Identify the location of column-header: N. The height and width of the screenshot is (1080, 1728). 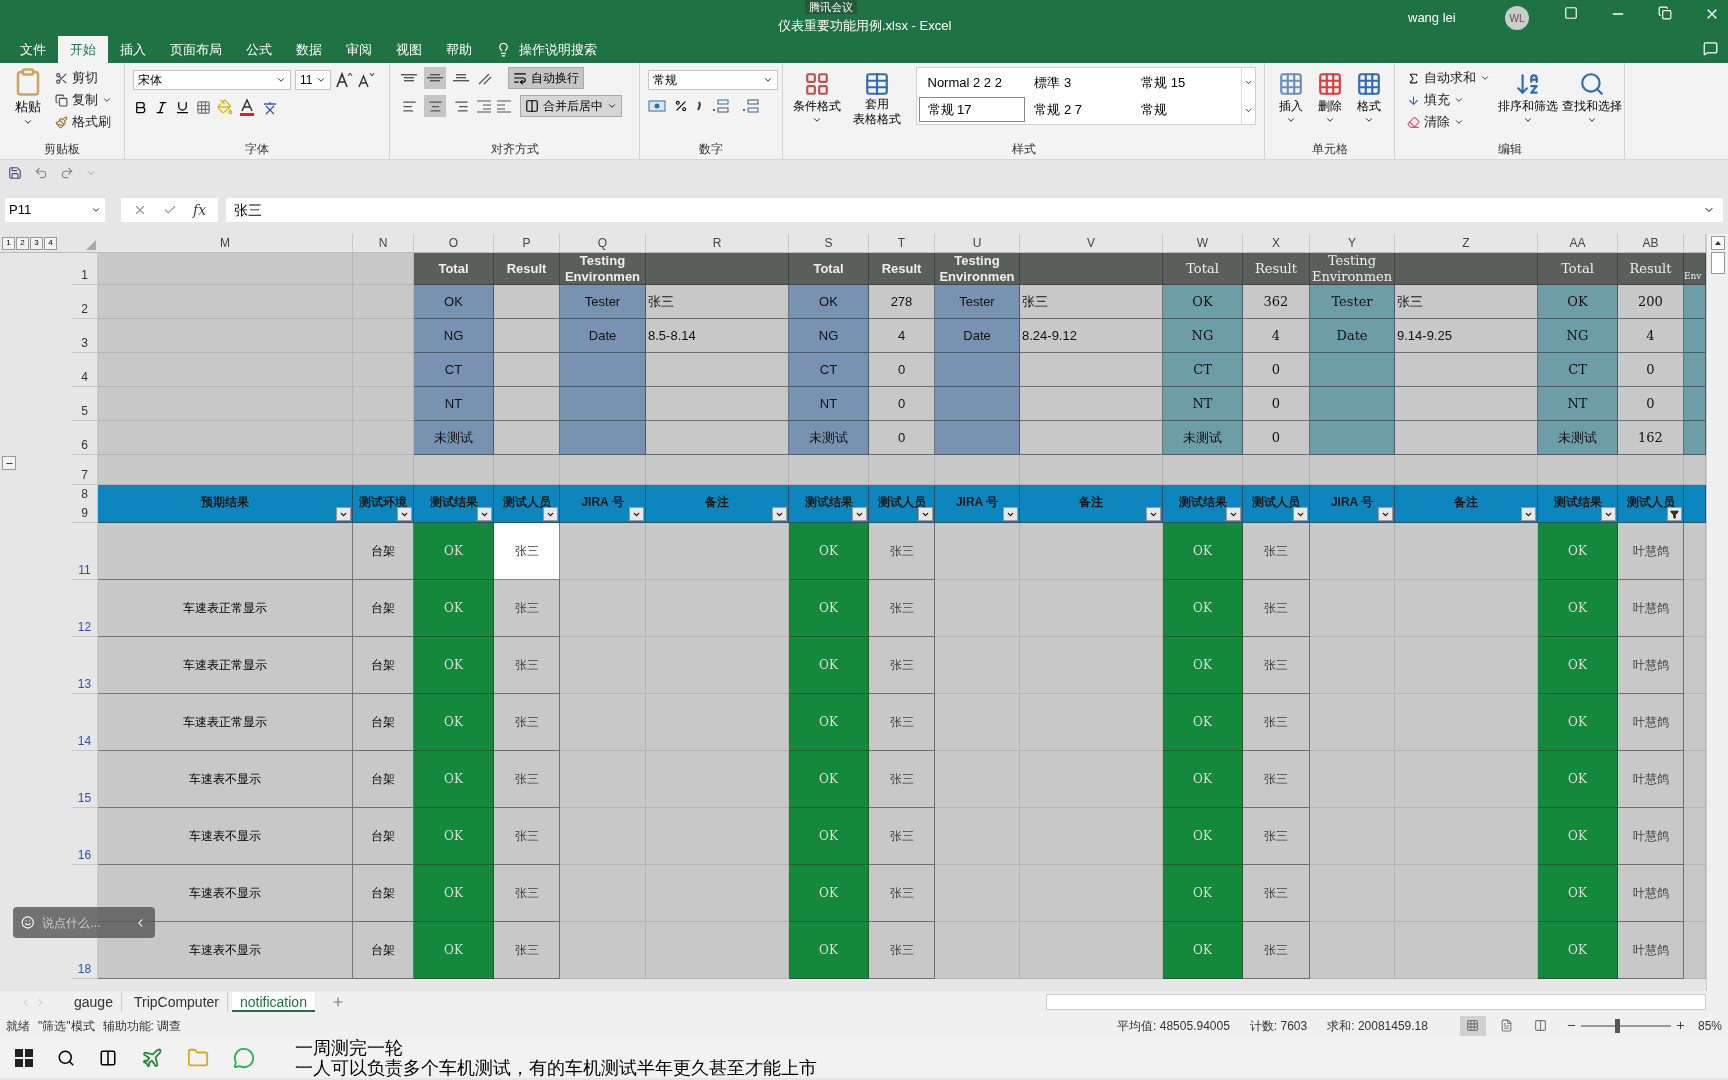
(383, 243).